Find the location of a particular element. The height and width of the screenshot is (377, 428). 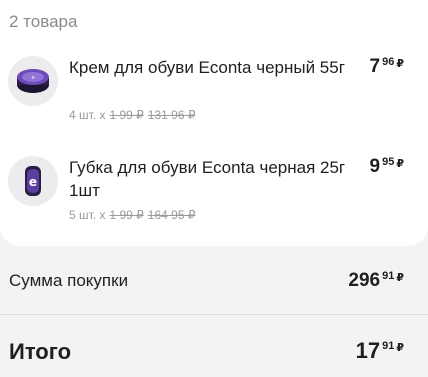

items-count: 2 товара is located at coordinates (43, 21).